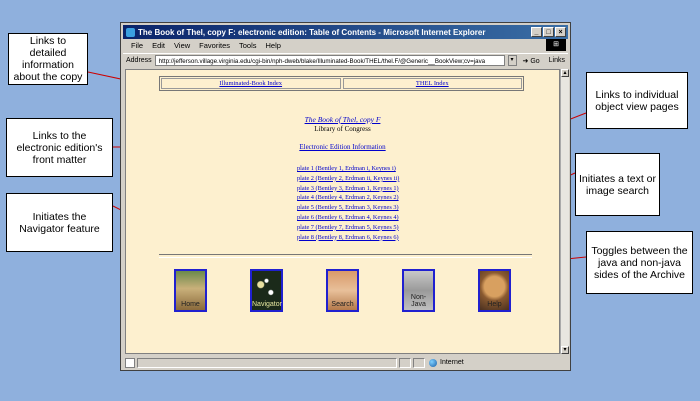 The width and height of the screenshot is (700, 401). I want to click on plate-link: plate 6 (Bentley 6, Erdman 4, Keynes 4), so click(348, 218).